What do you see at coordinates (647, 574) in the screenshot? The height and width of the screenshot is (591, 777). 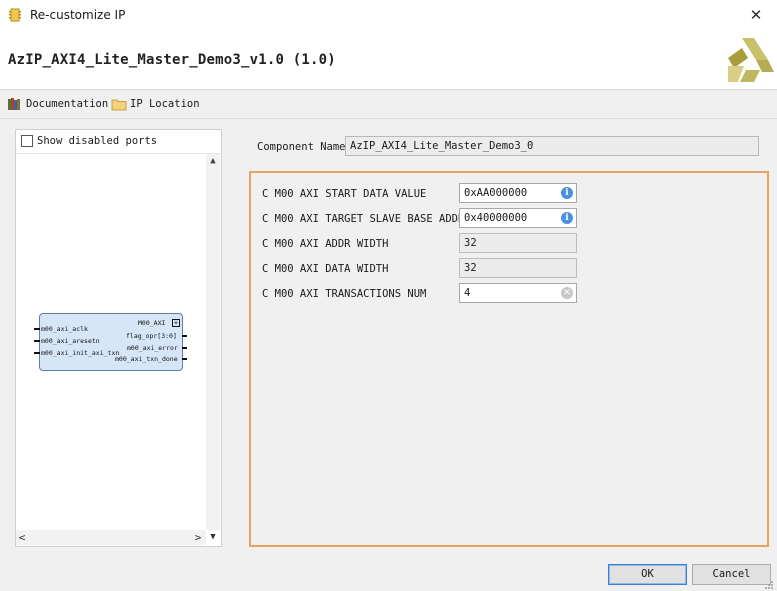 I see `ok-button: OK` at bounding box center [647, 574].